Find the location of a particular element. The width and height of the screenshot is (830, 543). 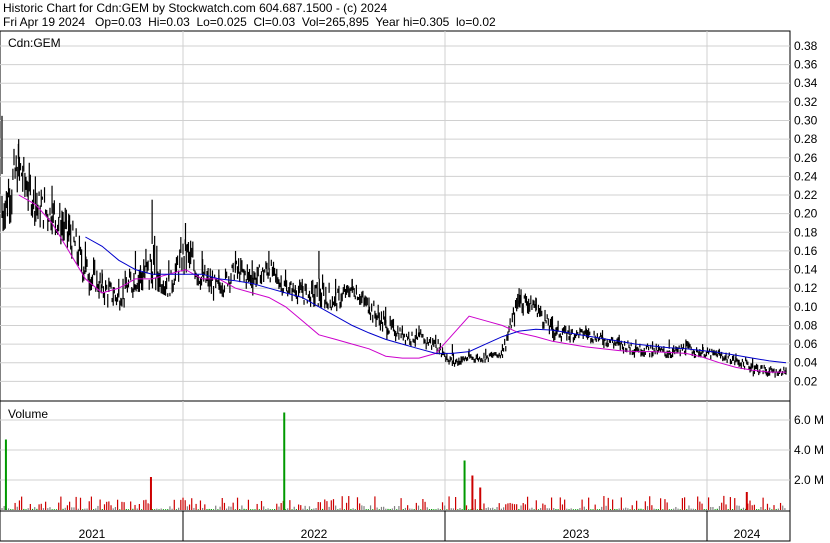

price-tick-label: 0.34 is located at coordinates (806, 83).